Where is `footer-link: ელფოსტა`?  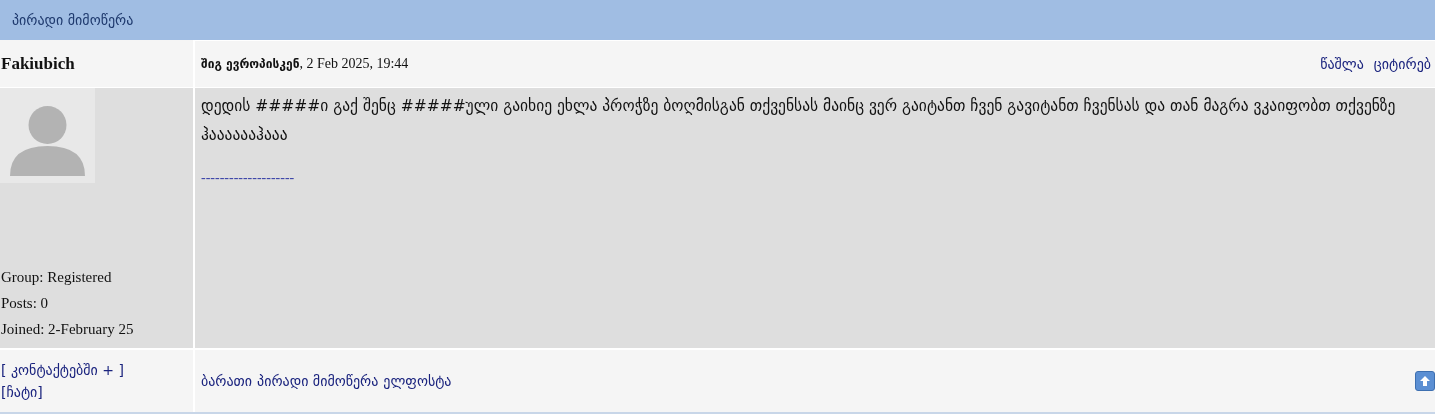 footer-link: ელფოსტა is located at coordinates (417, 381).